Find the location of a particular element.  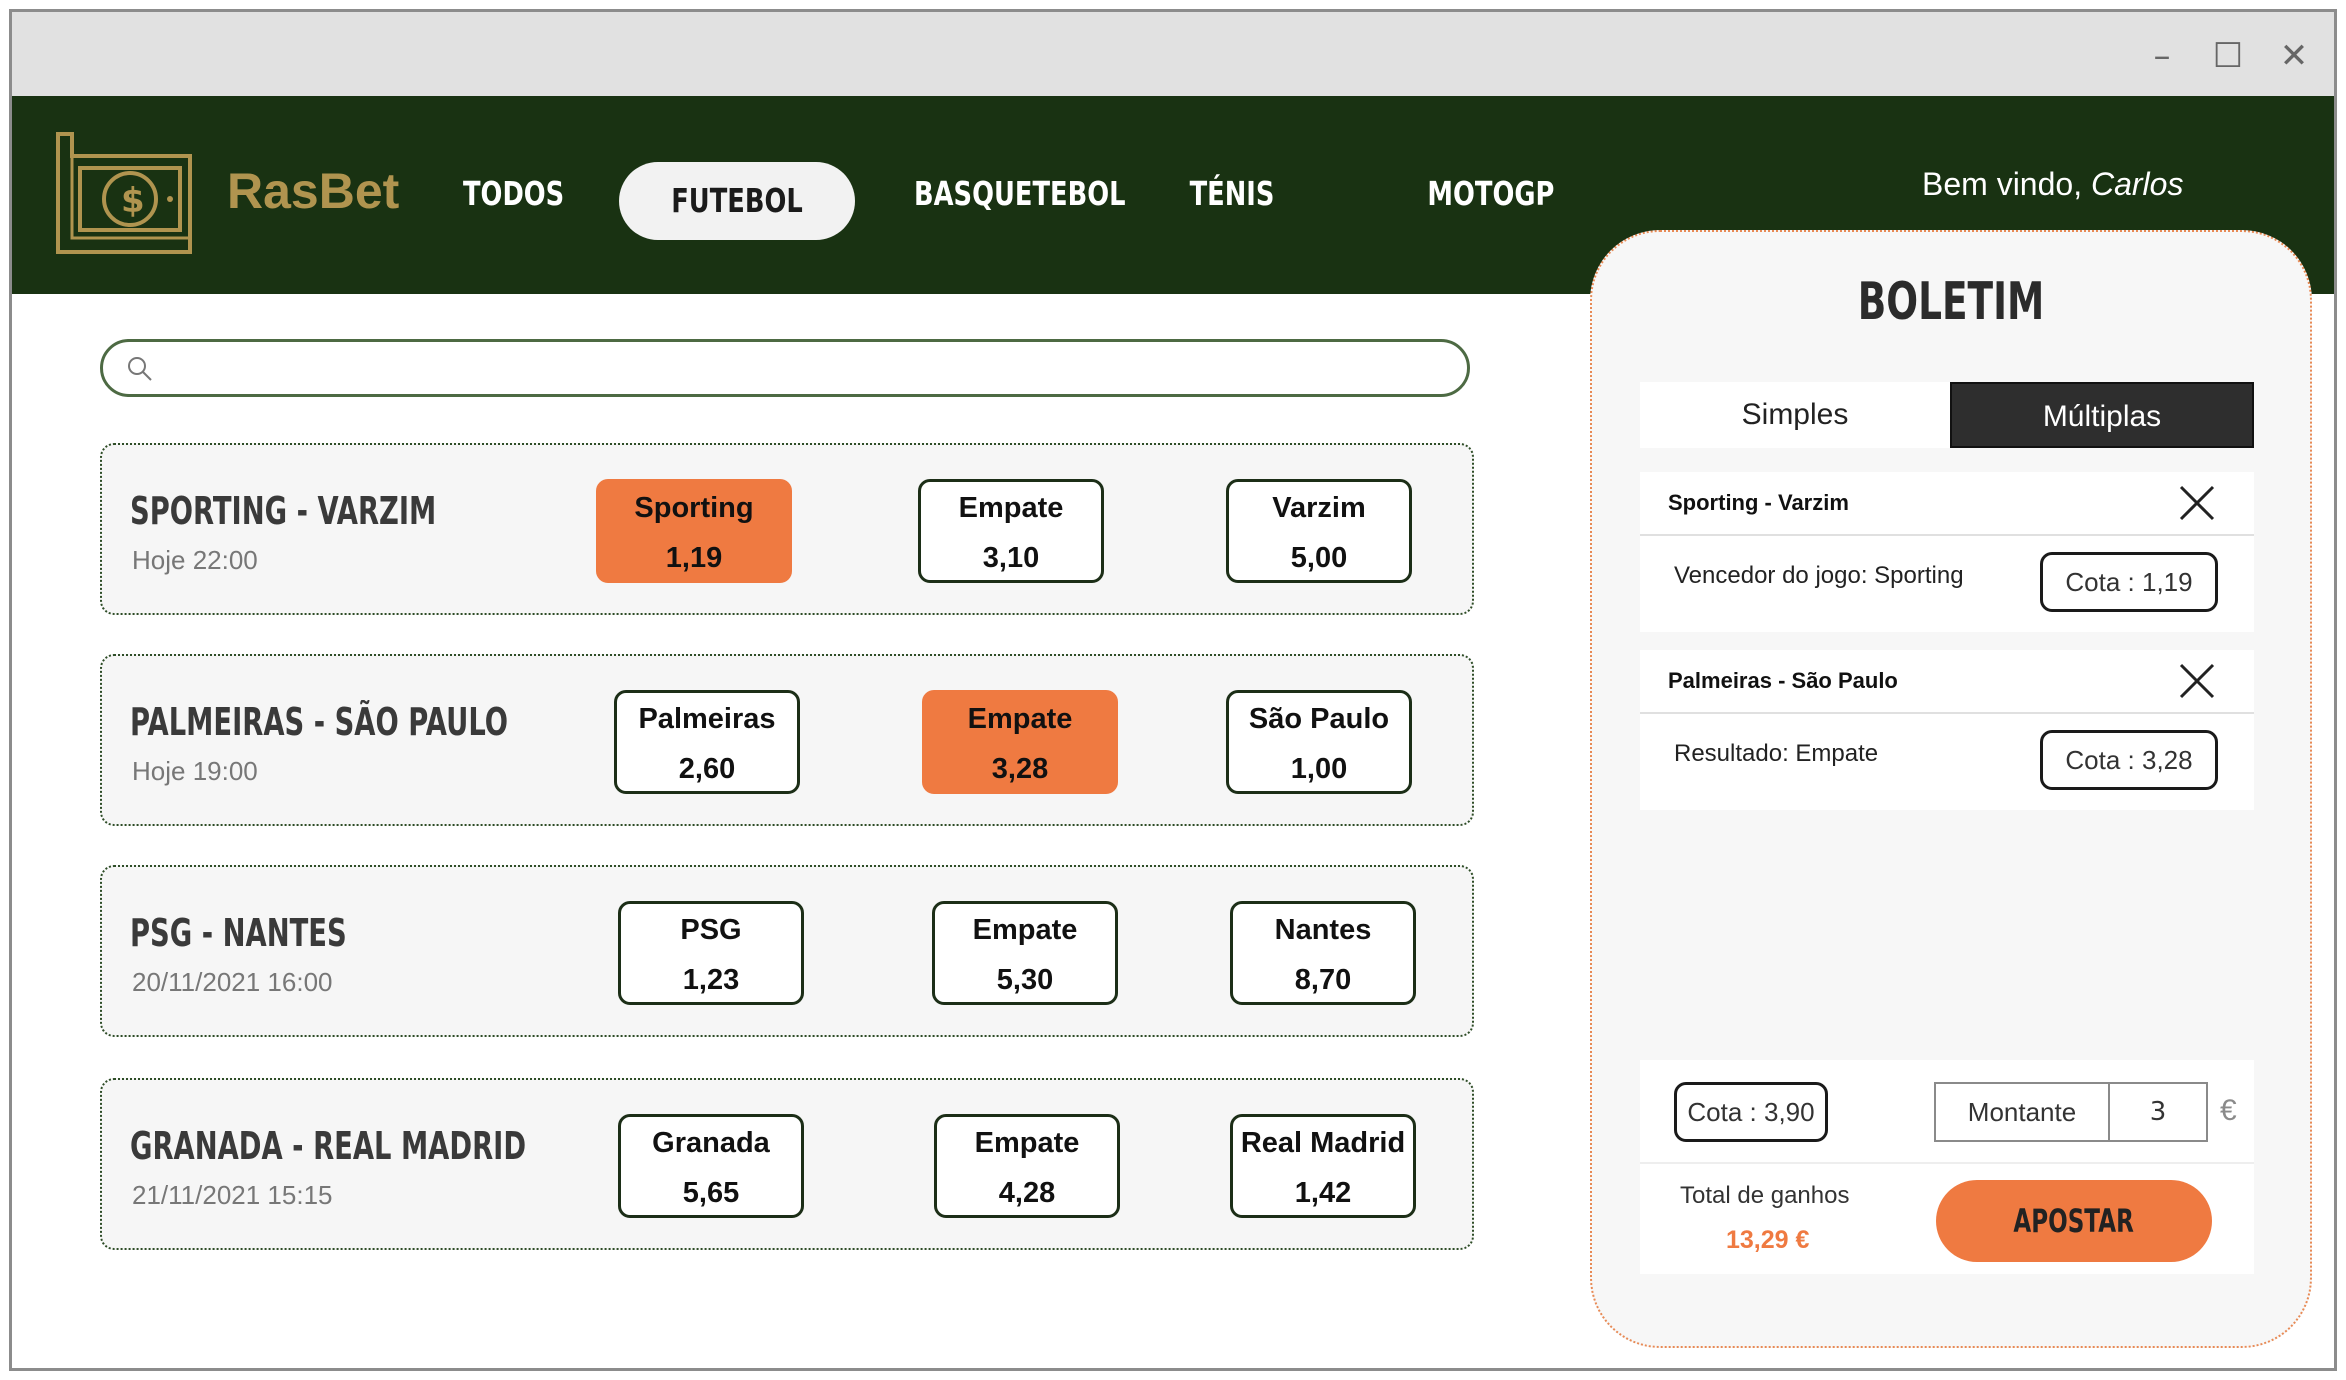

money-logo-icon: $ is located at coordinates (124, 193).